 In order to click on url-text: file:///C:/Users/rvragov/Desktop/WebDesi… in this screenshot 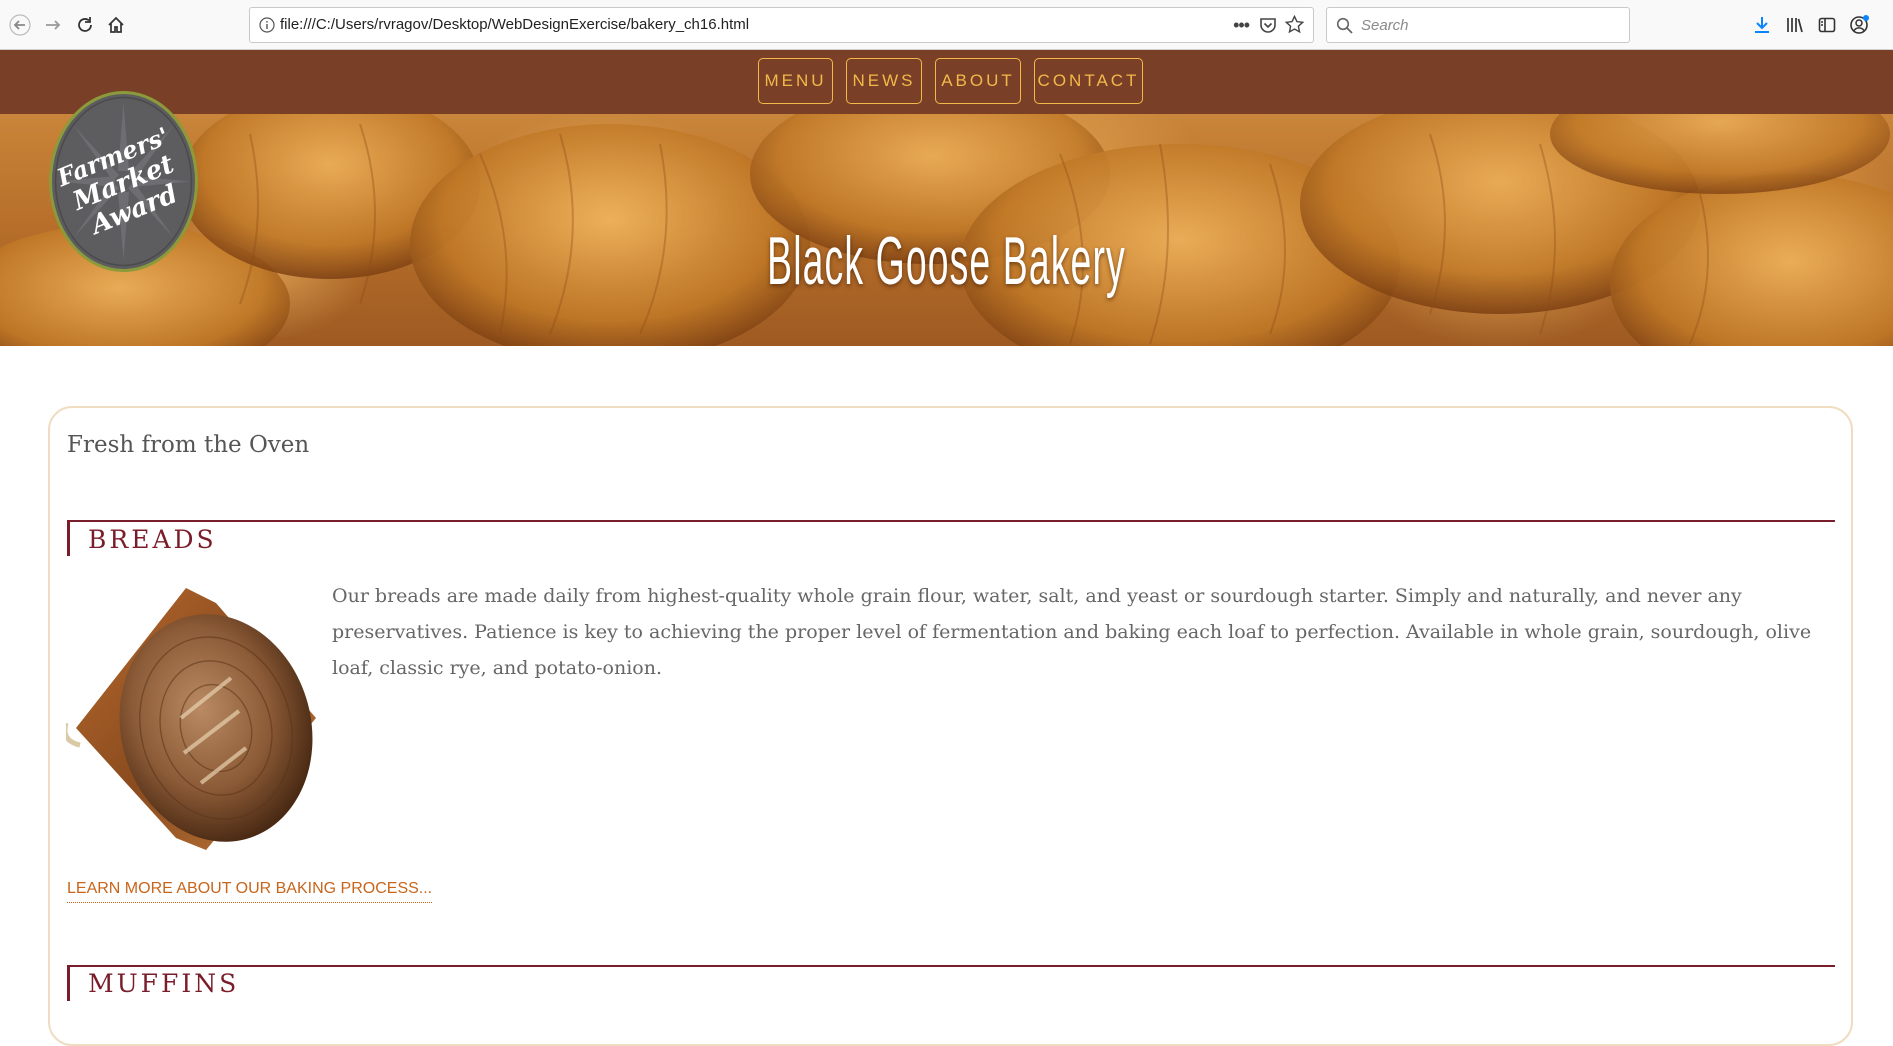, I will do `click(515, 24)`.